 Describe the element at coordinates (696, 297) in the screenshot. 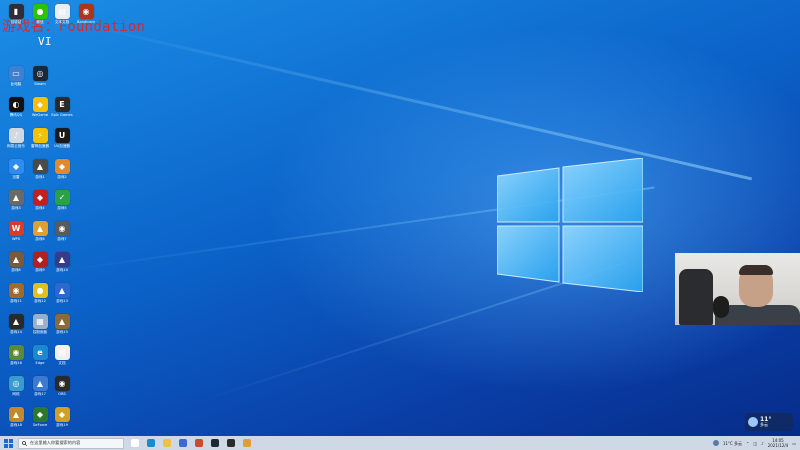

I see `gaming-chair` at that location.